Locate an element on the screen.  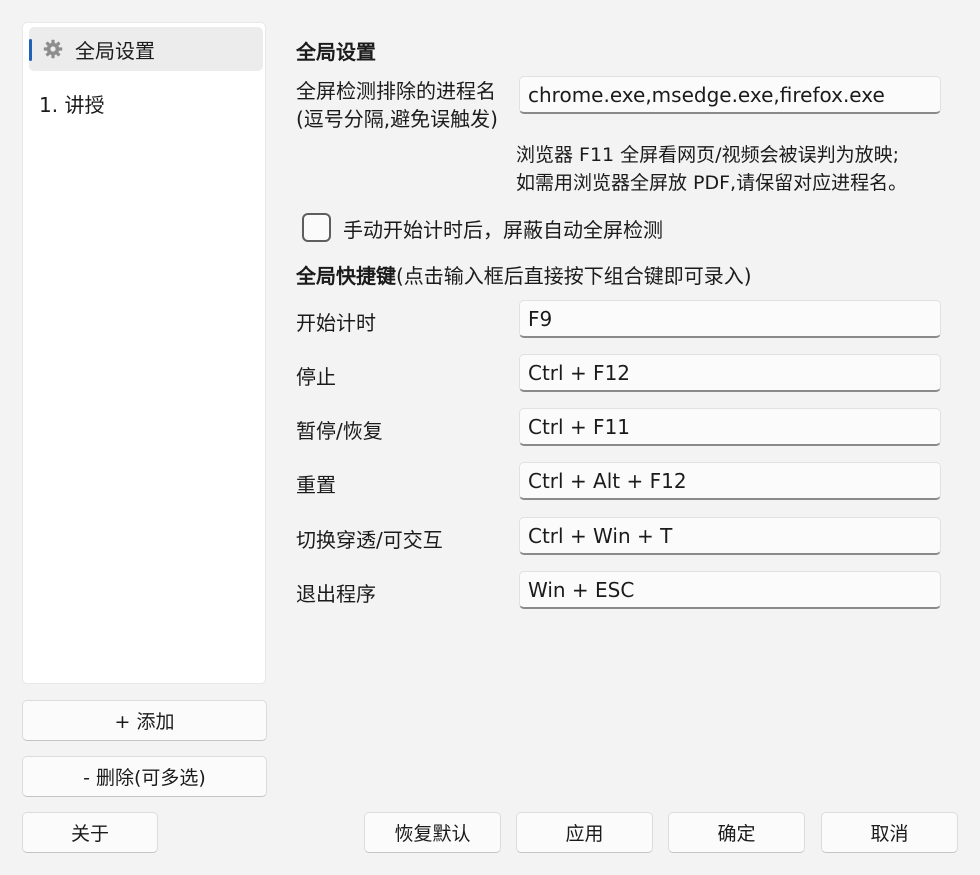
restore-defaults-button: 恢复默认 is located at coordinates (432, 832).